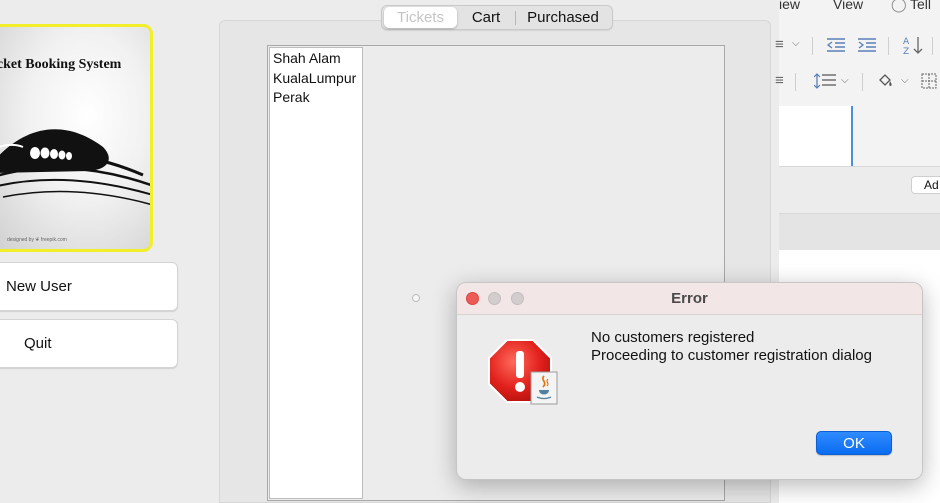  What do you see at coordinates (920, 6) in the screenshot?
I see `menu-item-tell: Tell` at bounding box center [920, 6].